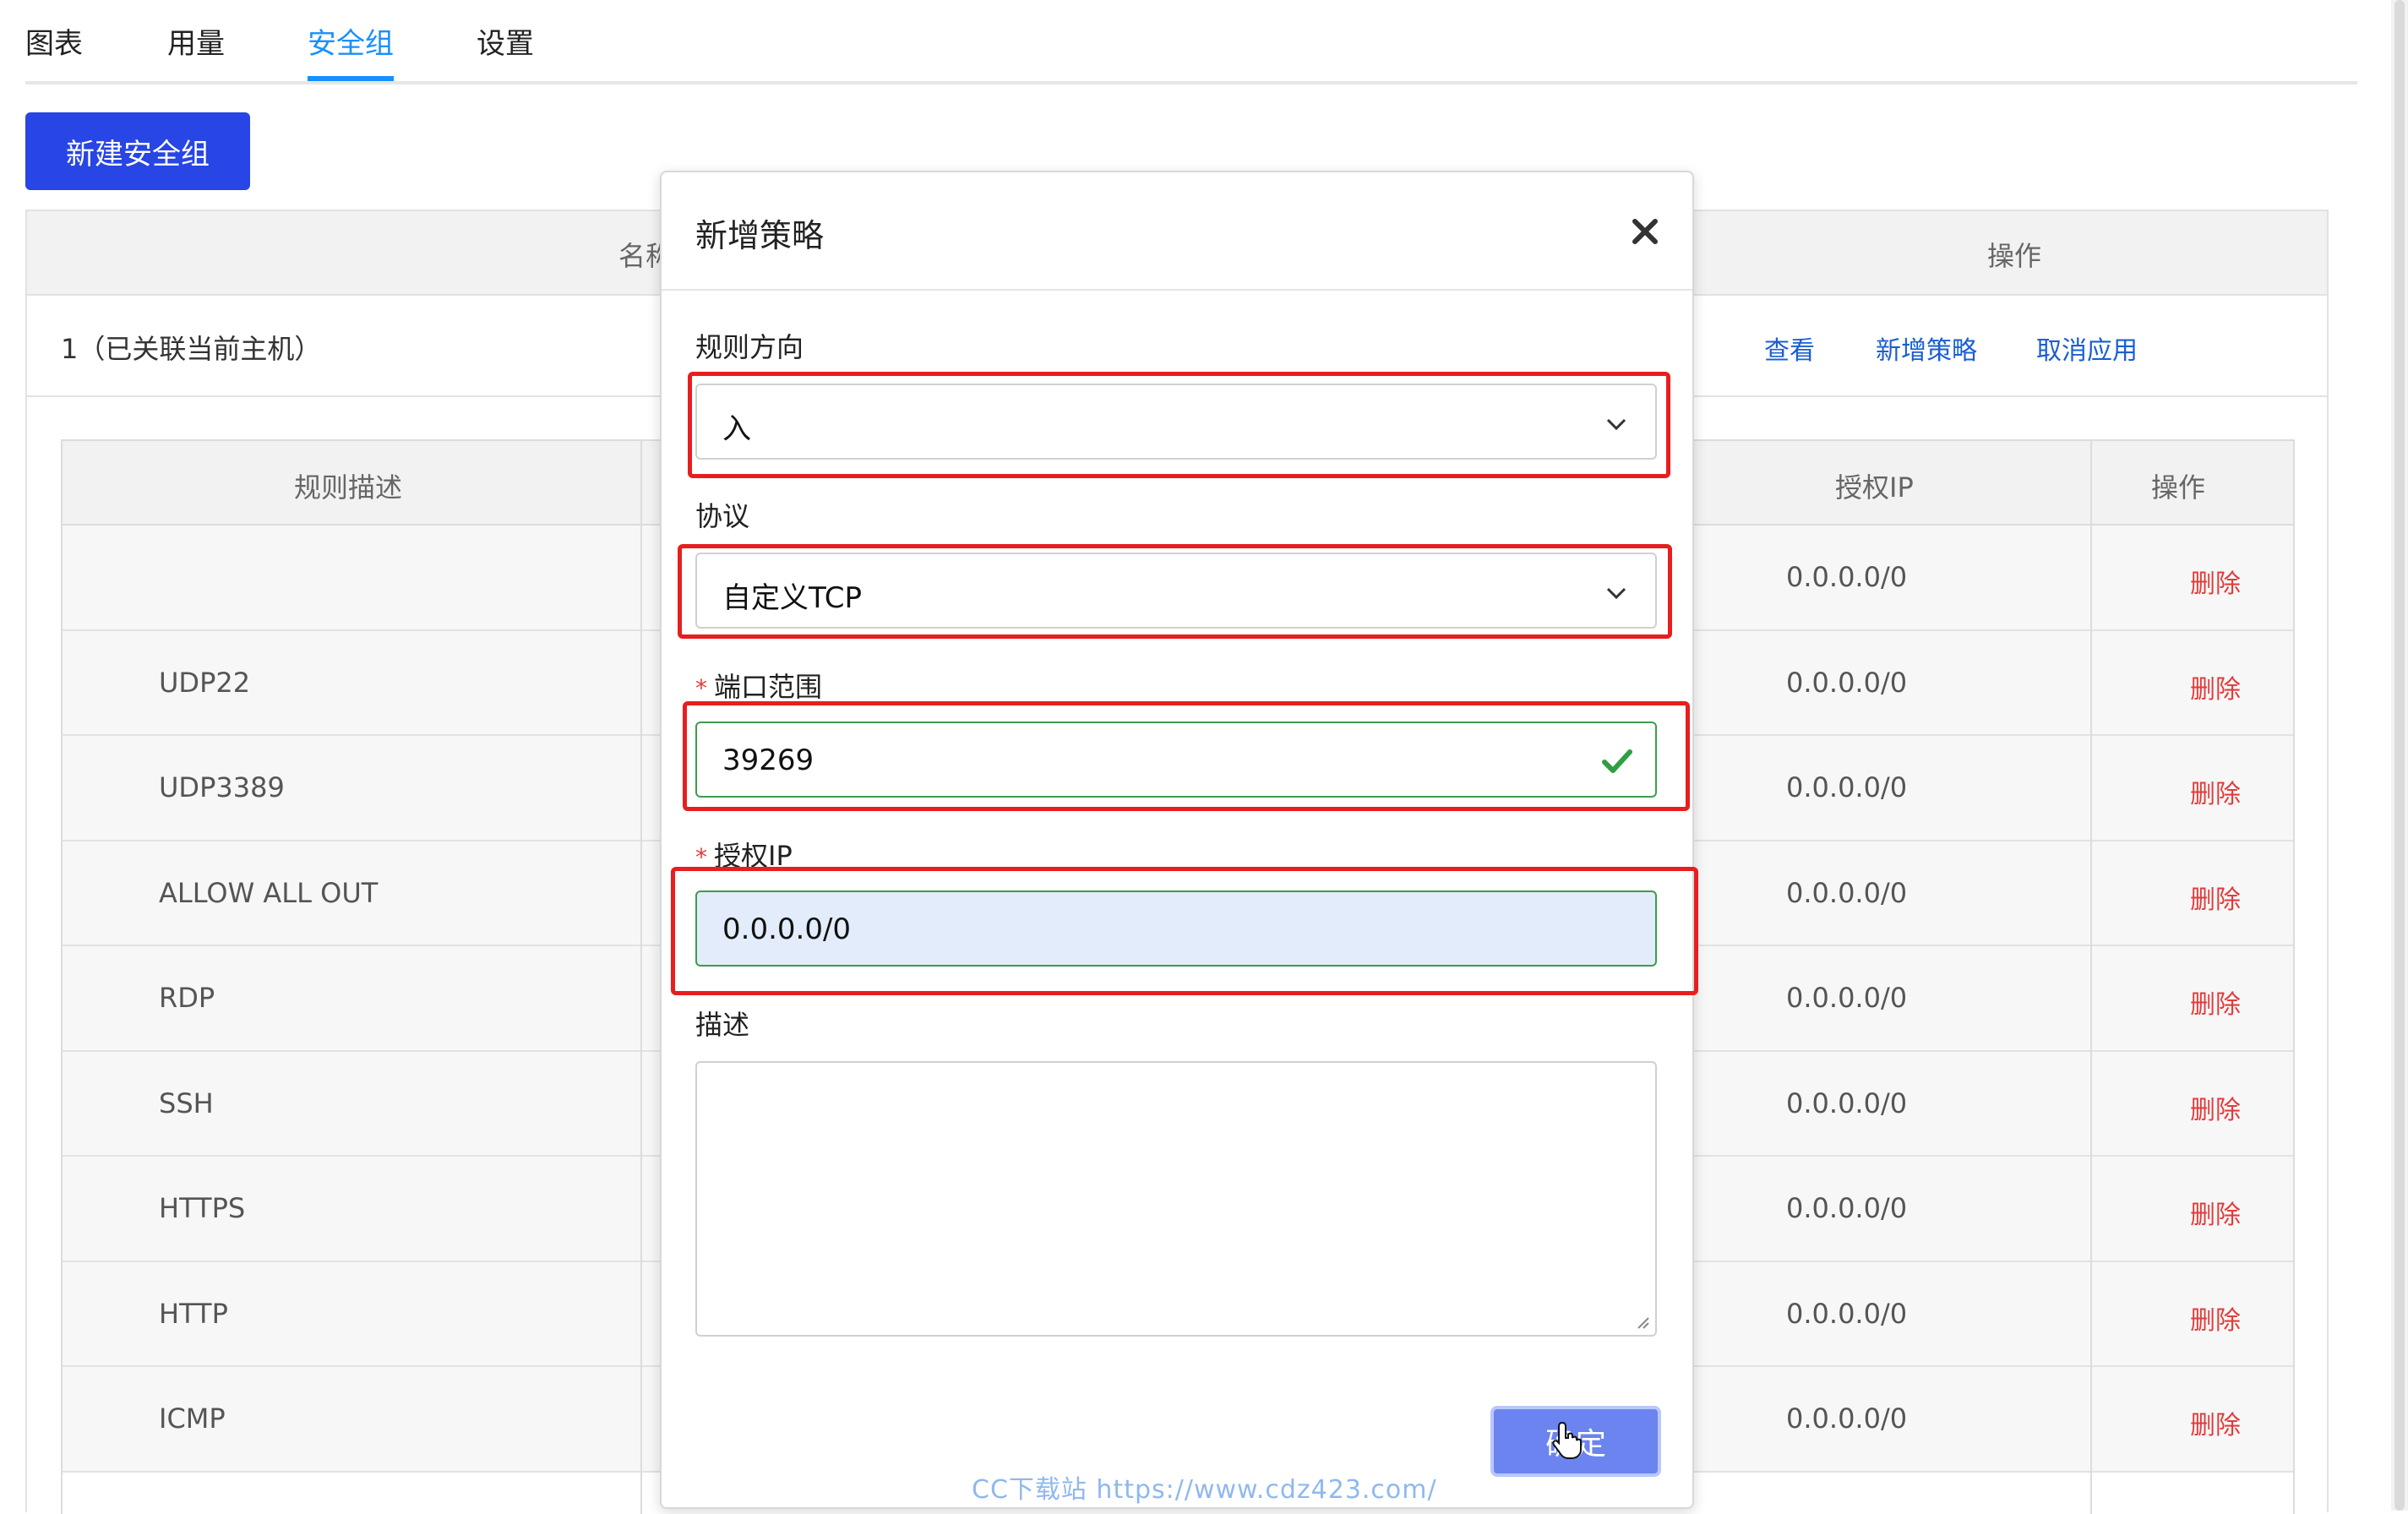 This screenshot has width=2408, height=1514. I want to click on rule-description: SSH, so click(186, 1102).